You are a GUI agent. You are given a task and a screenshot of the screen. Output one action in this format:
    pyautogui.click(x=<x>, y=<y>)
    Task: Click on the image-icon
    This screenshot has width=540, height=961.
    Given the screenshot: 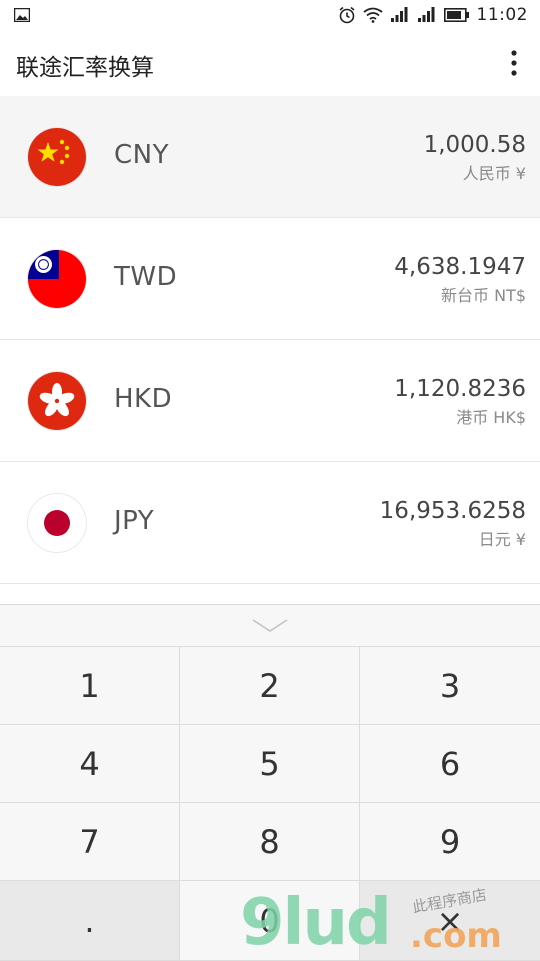 What is the action you would take?
    pyautogui.click(x=22, y=15)
    